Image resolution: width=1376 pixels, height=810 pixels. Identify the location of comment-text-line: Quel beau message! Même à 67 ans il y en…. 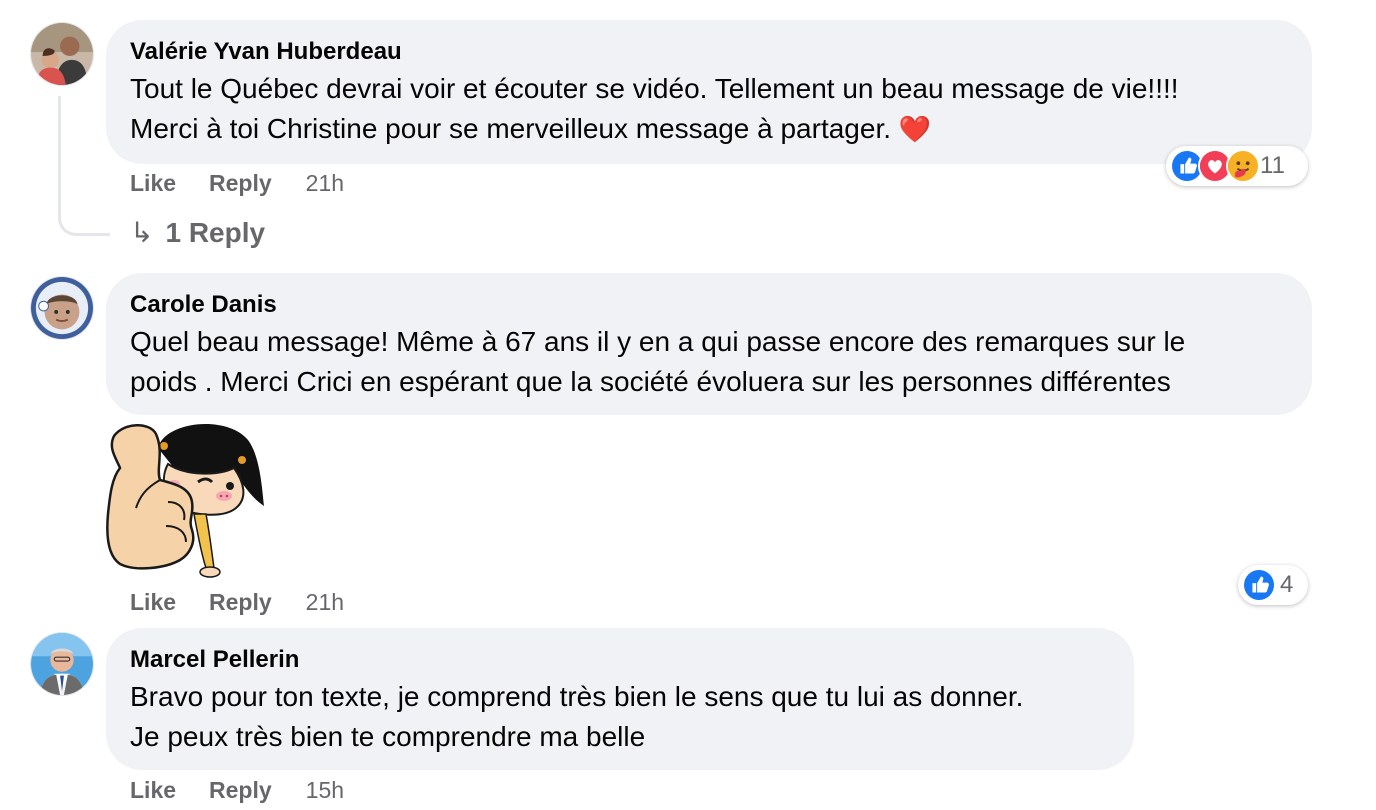
(658, 341).